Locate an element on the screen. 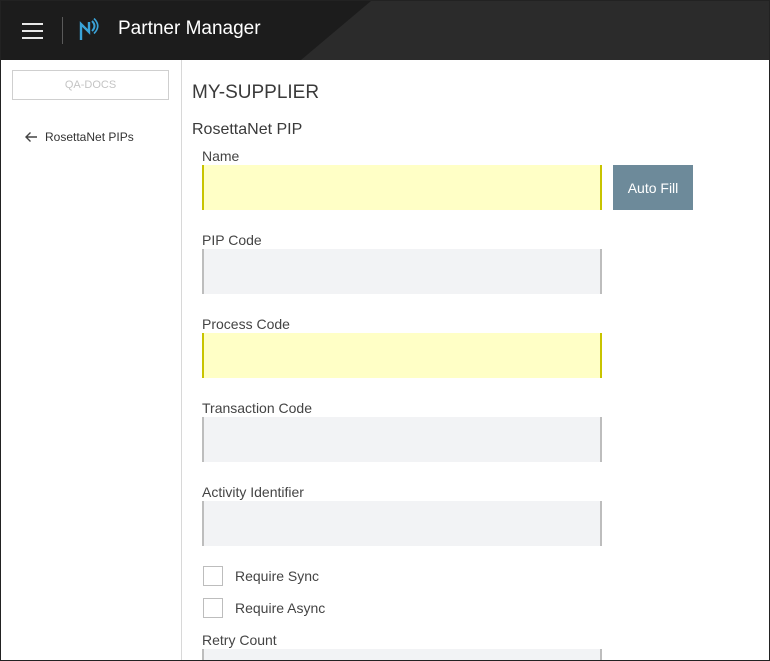 The width and height of the screenshot is (770, 661). name-label: Name is located at coordinates (221, 156).